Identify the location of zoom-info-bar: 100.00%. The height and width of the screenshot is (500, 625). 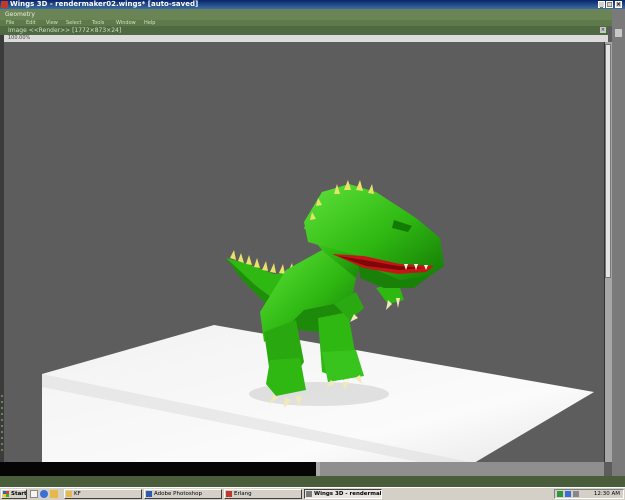
(306, 38).